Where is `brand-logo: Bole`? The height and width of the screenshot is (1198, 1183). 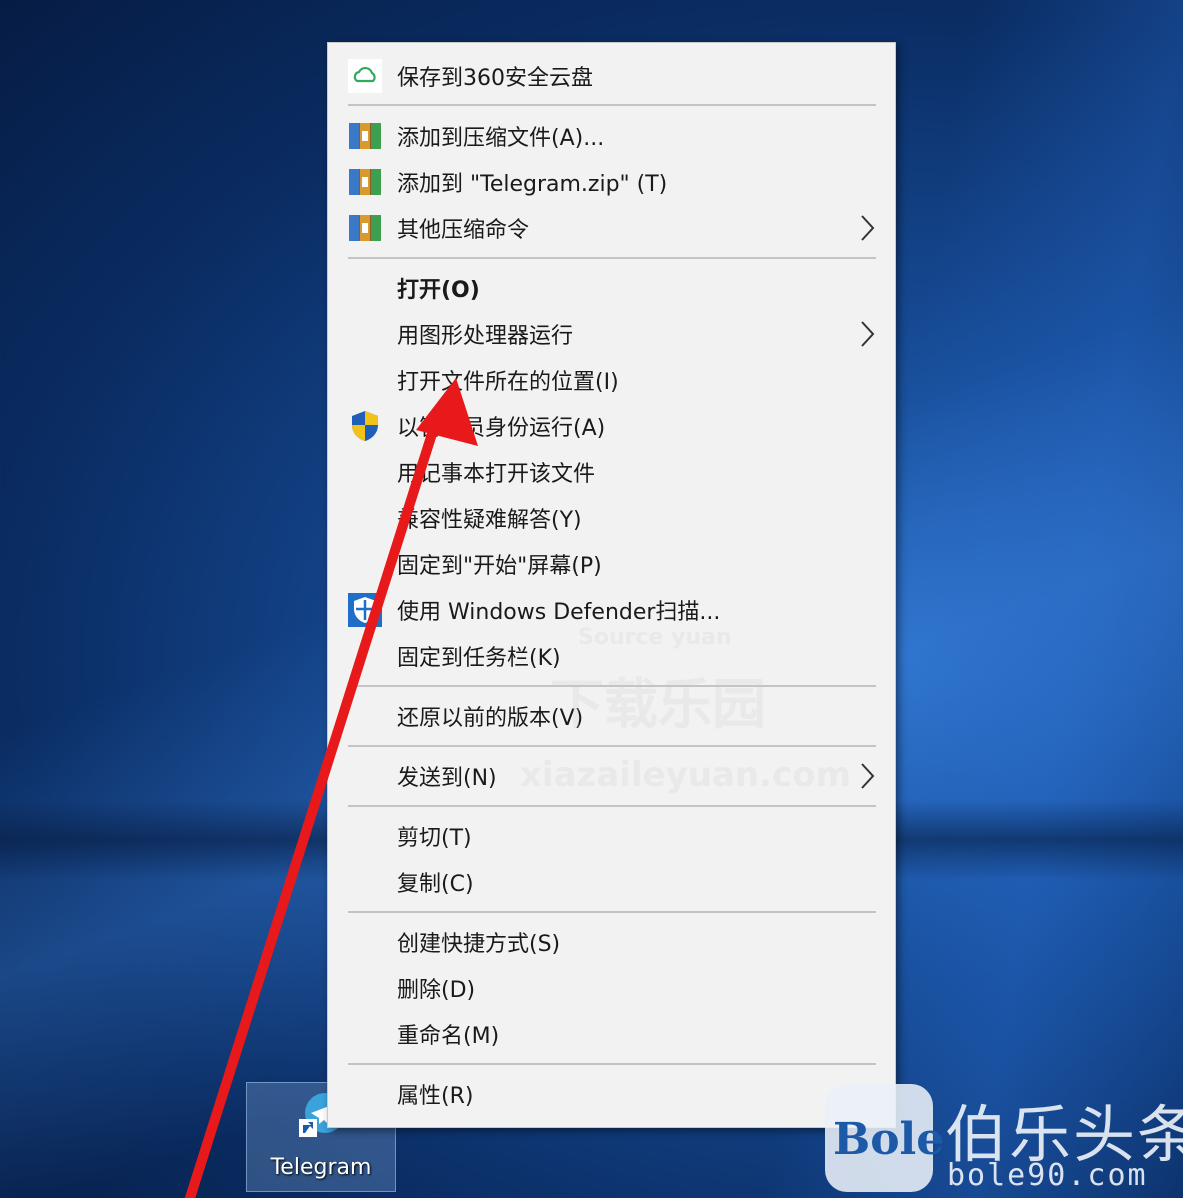
brand-logo: Bole is located at coordinates (884, 1138).